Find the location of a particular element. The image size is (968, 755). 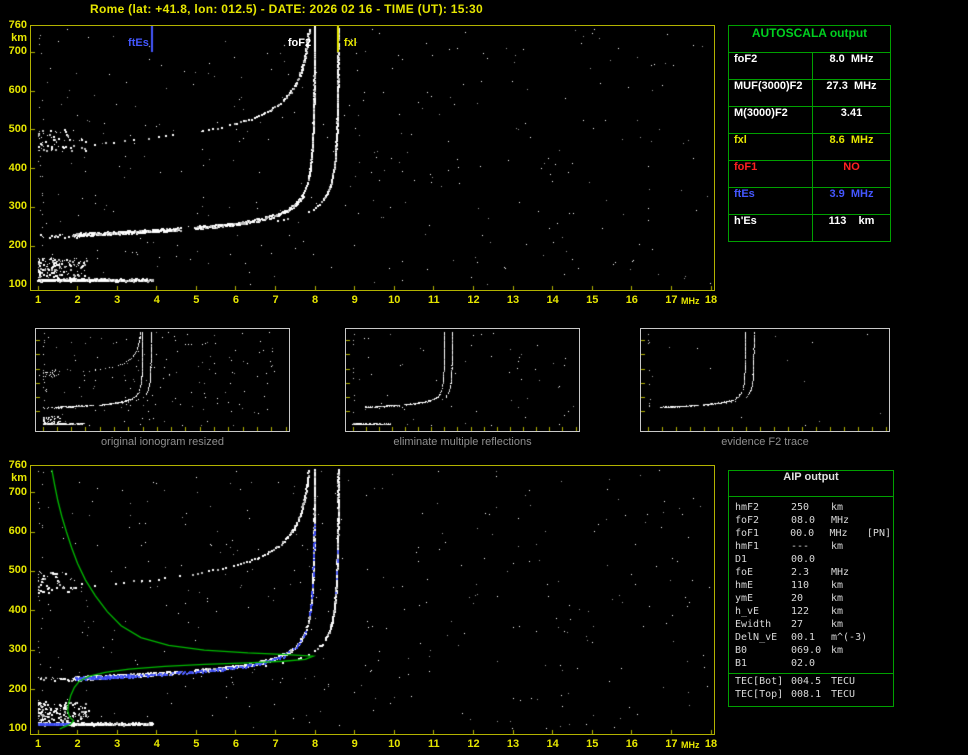

thumbnail-3-canvas is located at coordinates (765, 380).